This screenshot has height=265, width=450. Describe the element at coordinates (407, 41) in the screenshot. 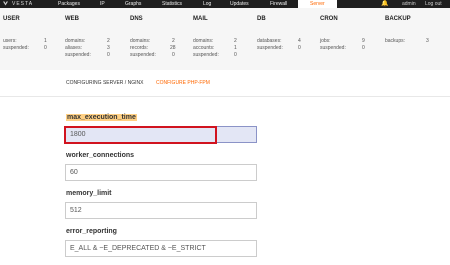

I see `stats-backup-backups: backups: 3` at that location.